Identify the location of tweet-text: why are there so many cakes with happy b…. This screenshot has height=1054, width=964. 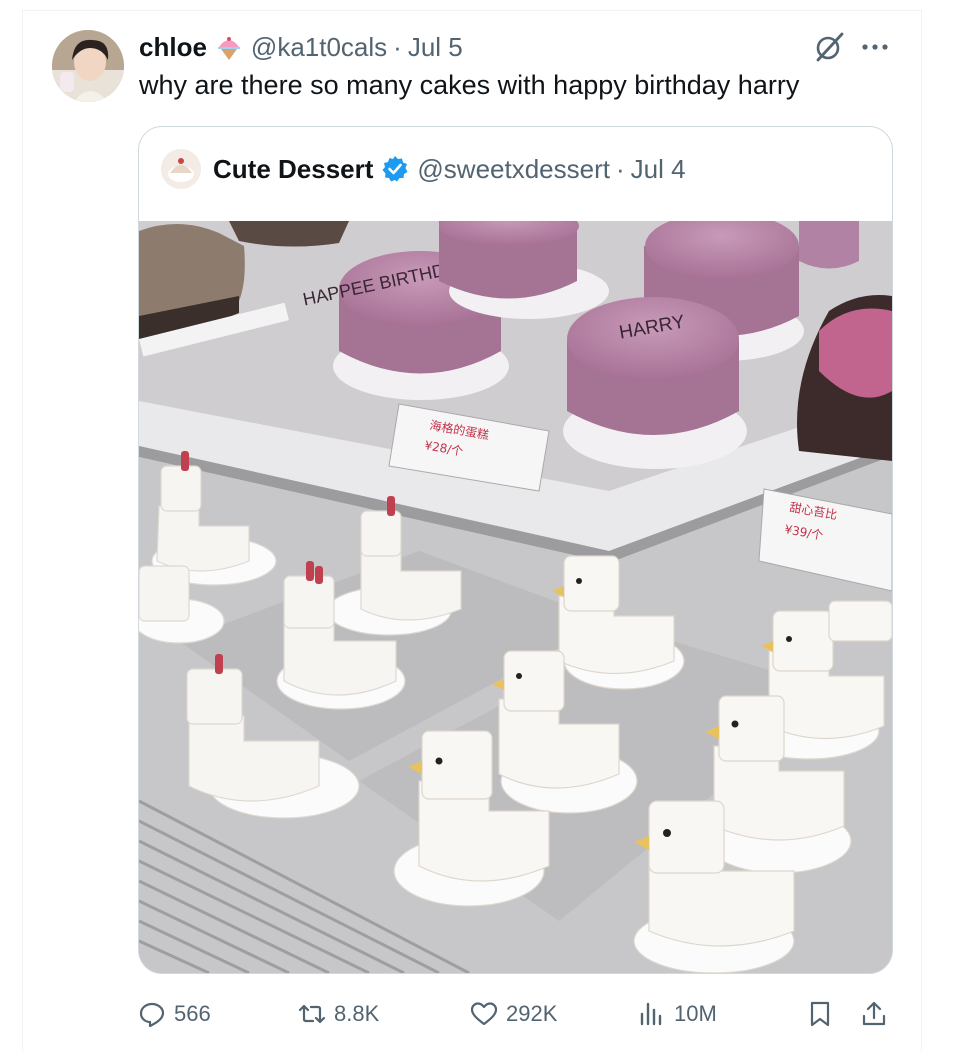
(469, 85).